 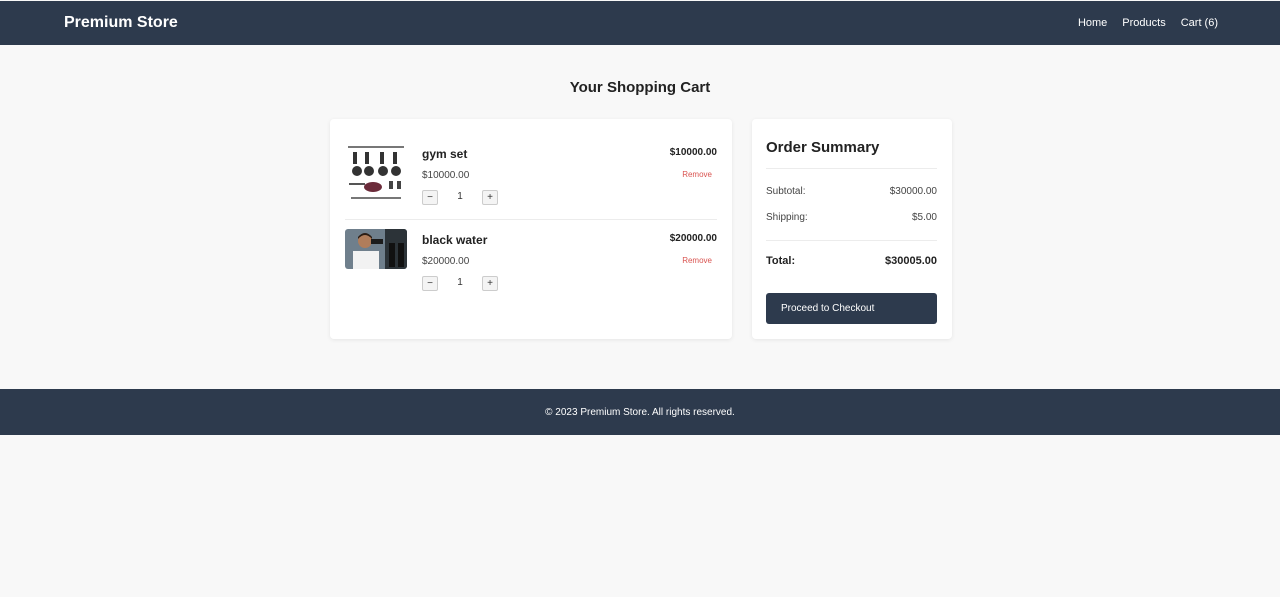 I want to click on item-divider, so click(x=531, y=219).